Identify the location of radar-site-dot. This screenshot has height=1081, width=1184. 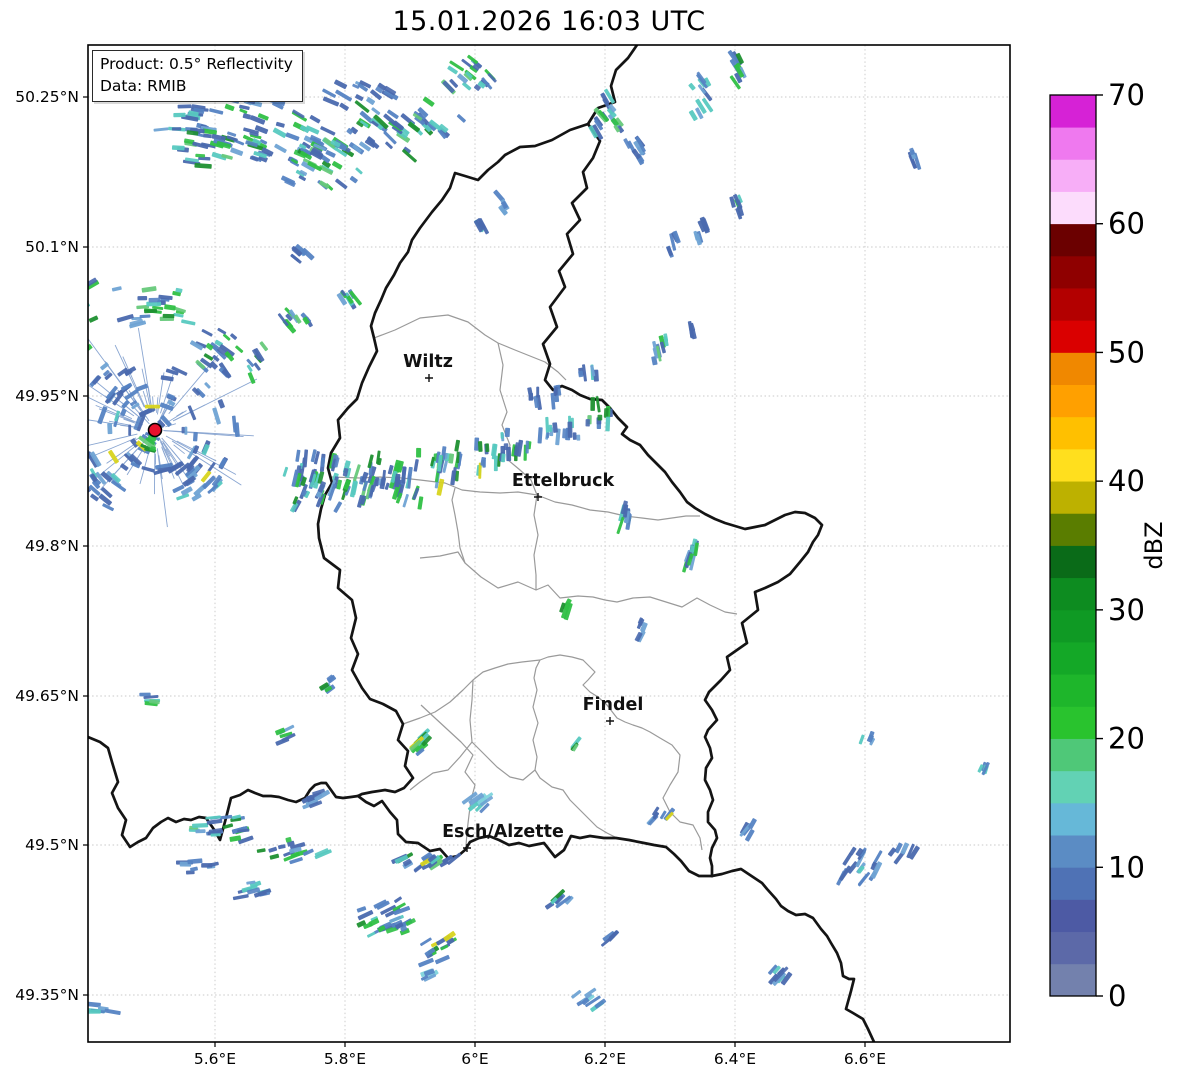
(155, 430).